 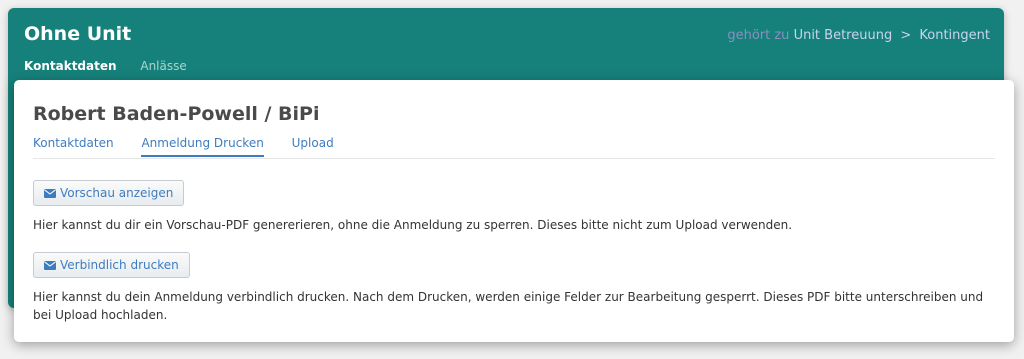 What do you see at coordinates (119, 265) in the screenshot?
I see `print-final-button-label: Verbindlich drucken` at bounding box center [119, 265].